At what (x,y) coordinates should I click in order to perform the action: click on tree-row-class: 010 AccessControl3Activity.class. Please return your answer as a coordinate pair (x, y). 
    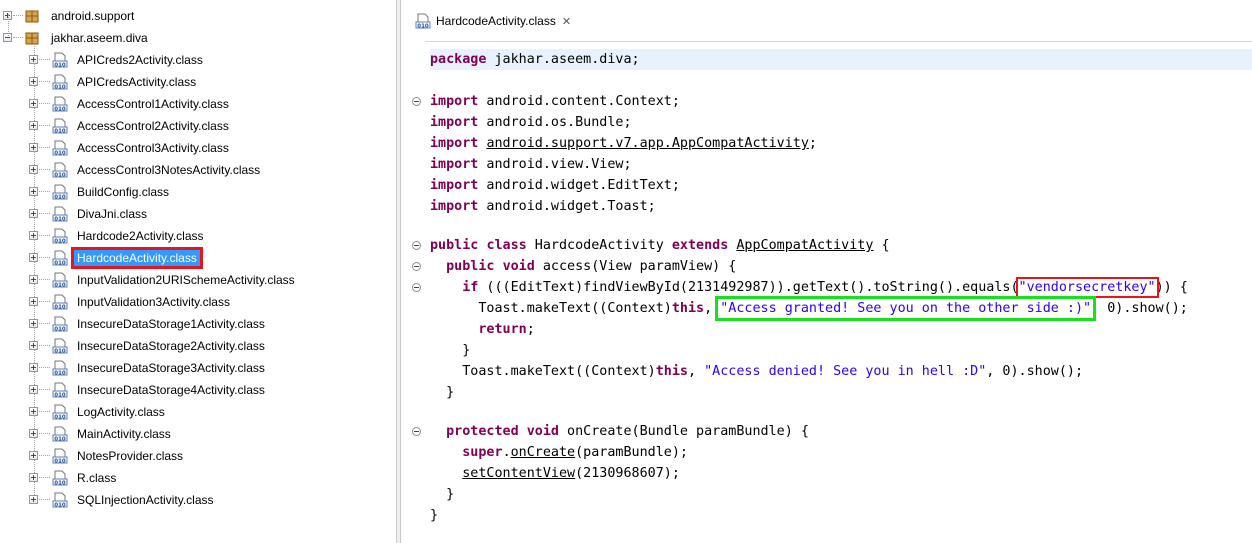
    Looking at the image, I should click on (198, 148).